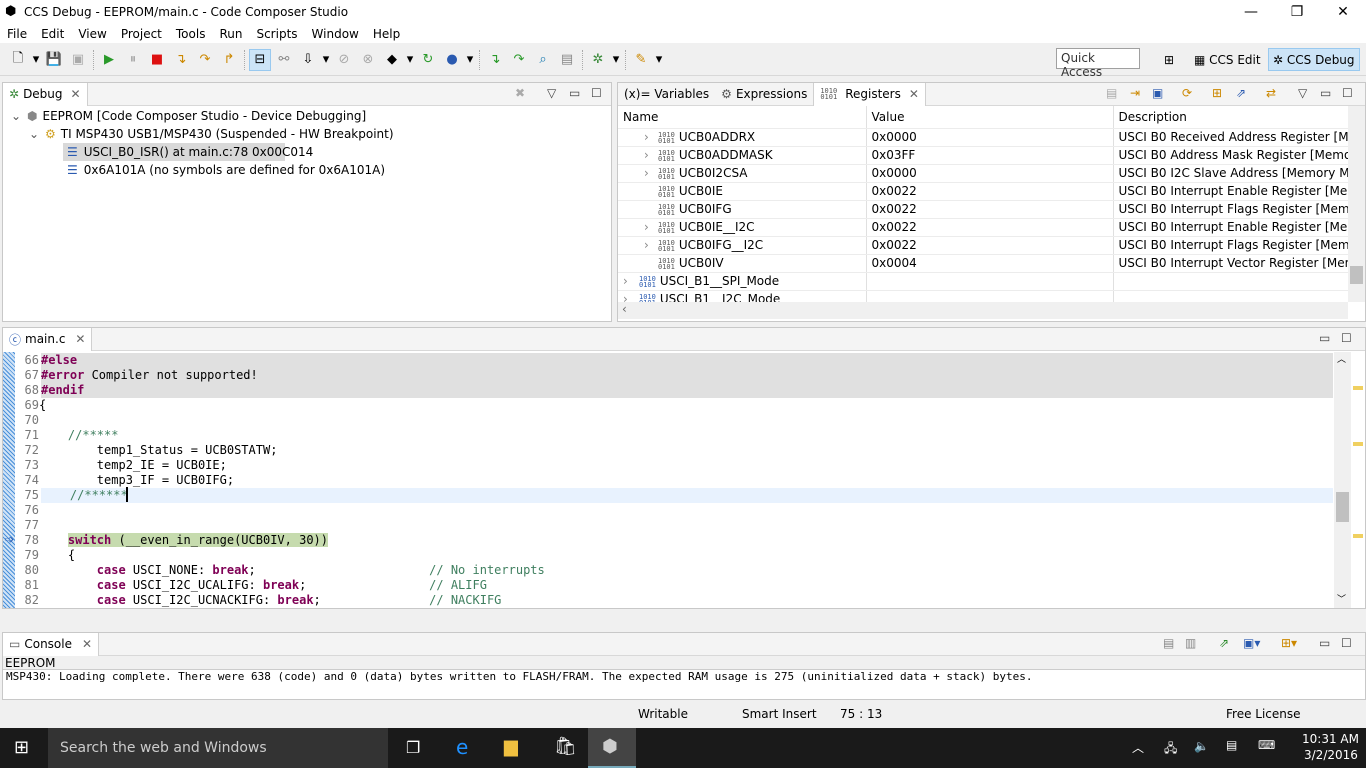 The image size is (1366, 768). I want to click on save-icon: 💾, so click(54, 60).